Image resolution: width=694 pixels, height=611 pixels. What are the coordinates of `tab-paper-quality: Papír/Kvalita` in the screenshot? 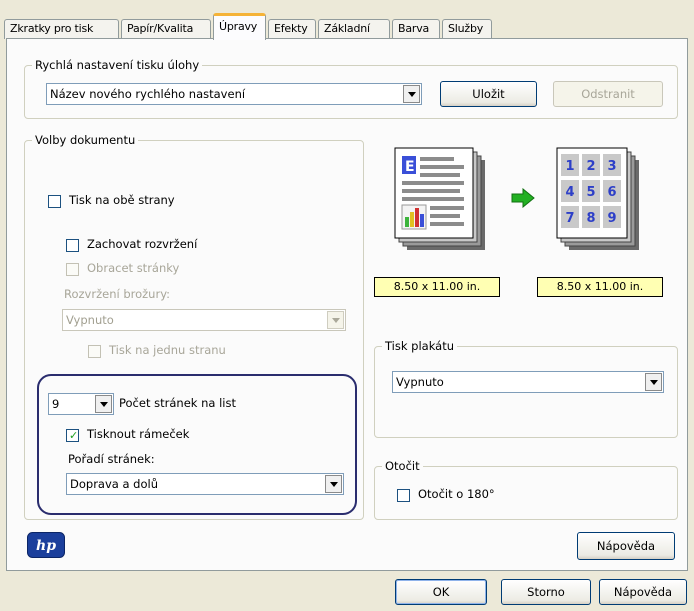 It's located at (166, 29).